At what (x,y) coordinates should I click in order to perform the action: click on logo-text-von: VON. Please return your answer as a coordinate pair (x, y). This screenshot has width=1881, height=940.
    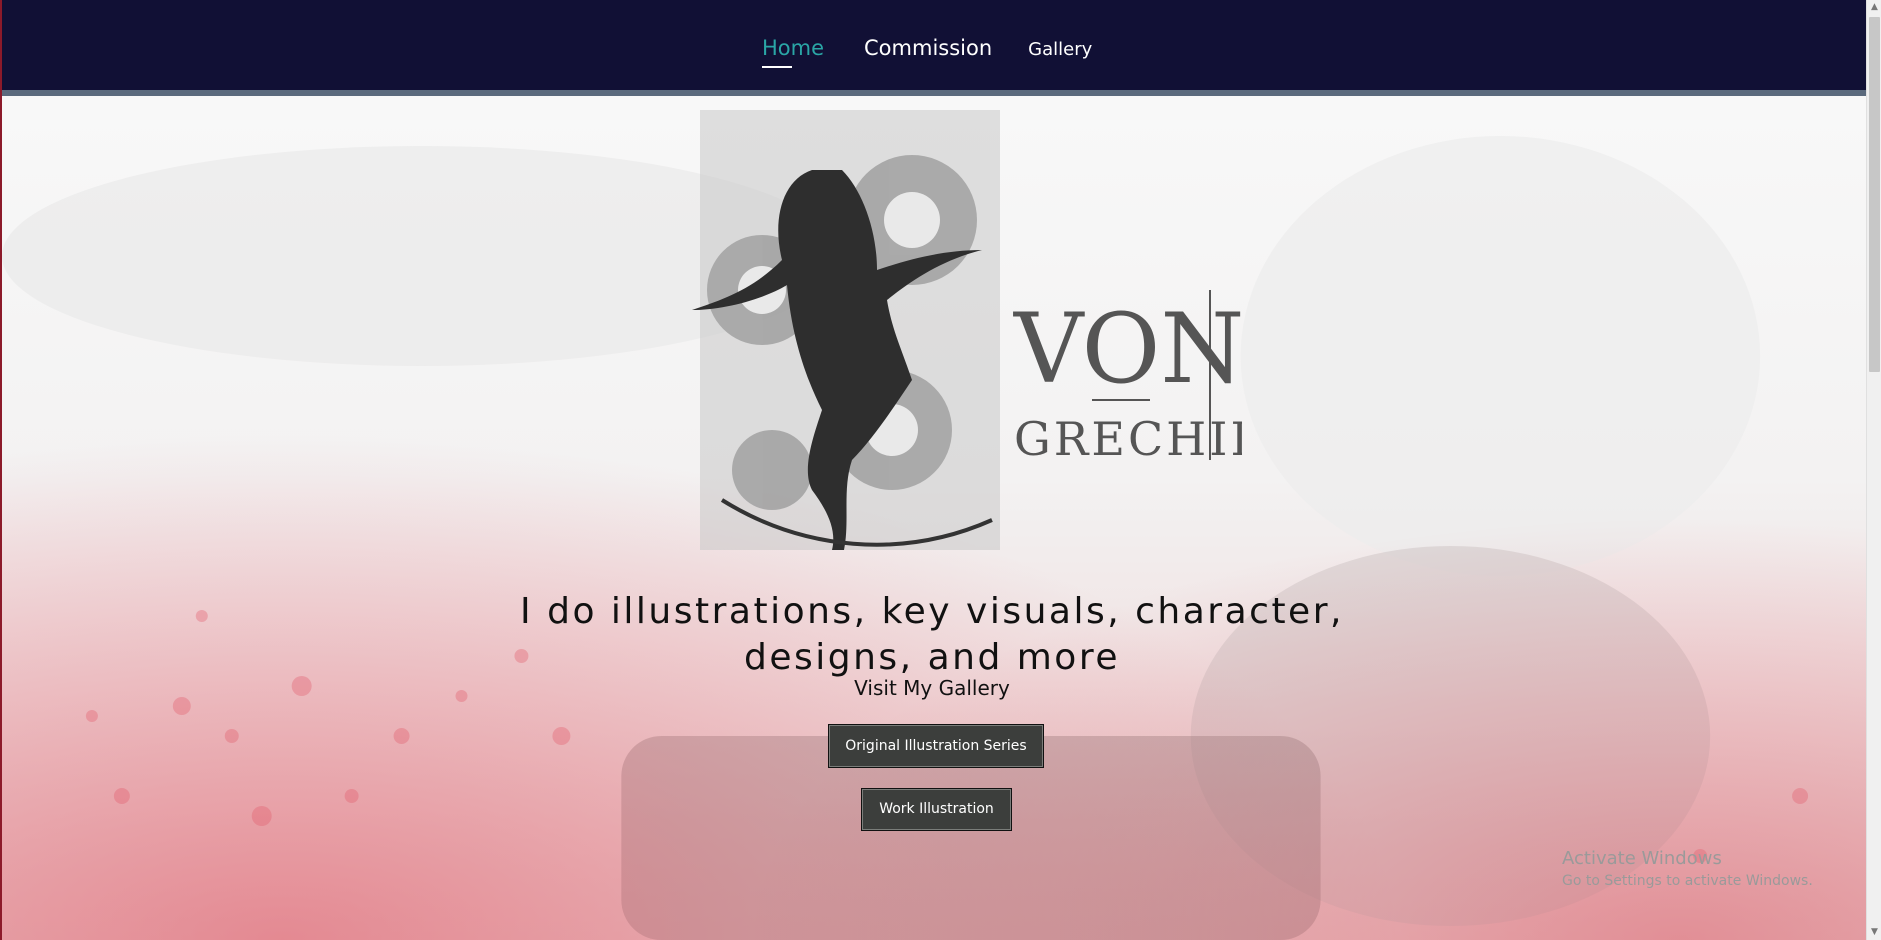
    Looking at the image, I should click on (1127, 349).